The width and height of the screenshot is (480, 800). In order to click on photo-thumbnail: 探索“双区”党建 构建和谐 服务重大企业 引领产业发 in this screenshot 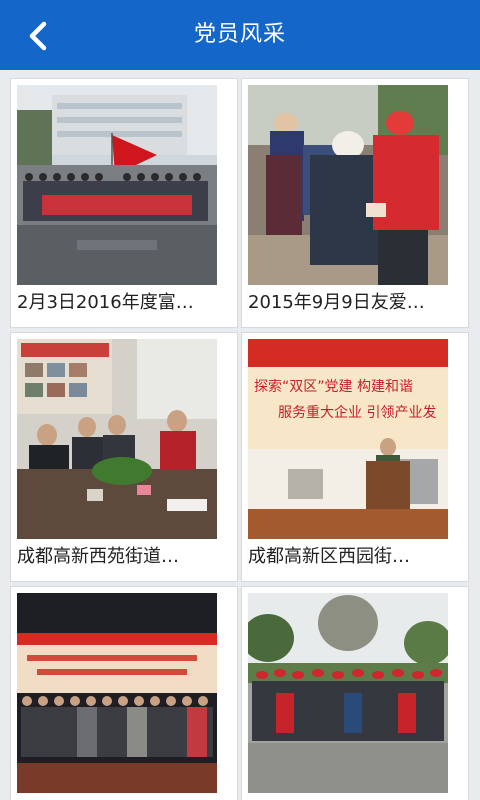, I will do `click(348, 439)`.